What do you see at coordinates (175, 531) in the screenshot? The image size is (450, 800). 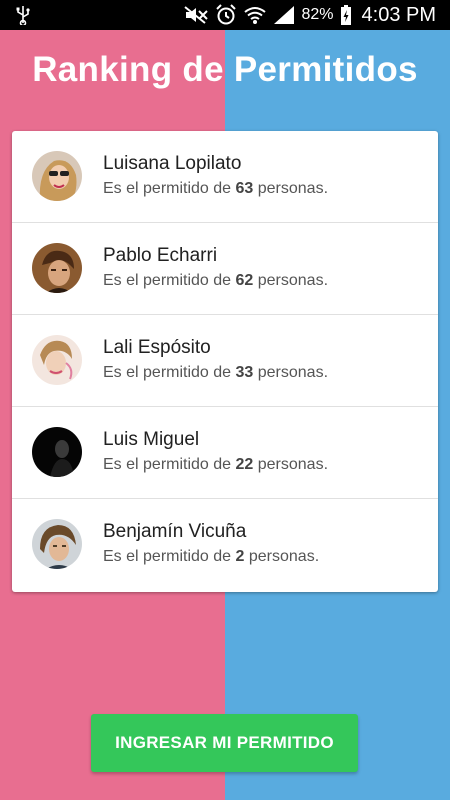 I see `person-name: Benjamín Vicuña` at bounding box center [175, 531].